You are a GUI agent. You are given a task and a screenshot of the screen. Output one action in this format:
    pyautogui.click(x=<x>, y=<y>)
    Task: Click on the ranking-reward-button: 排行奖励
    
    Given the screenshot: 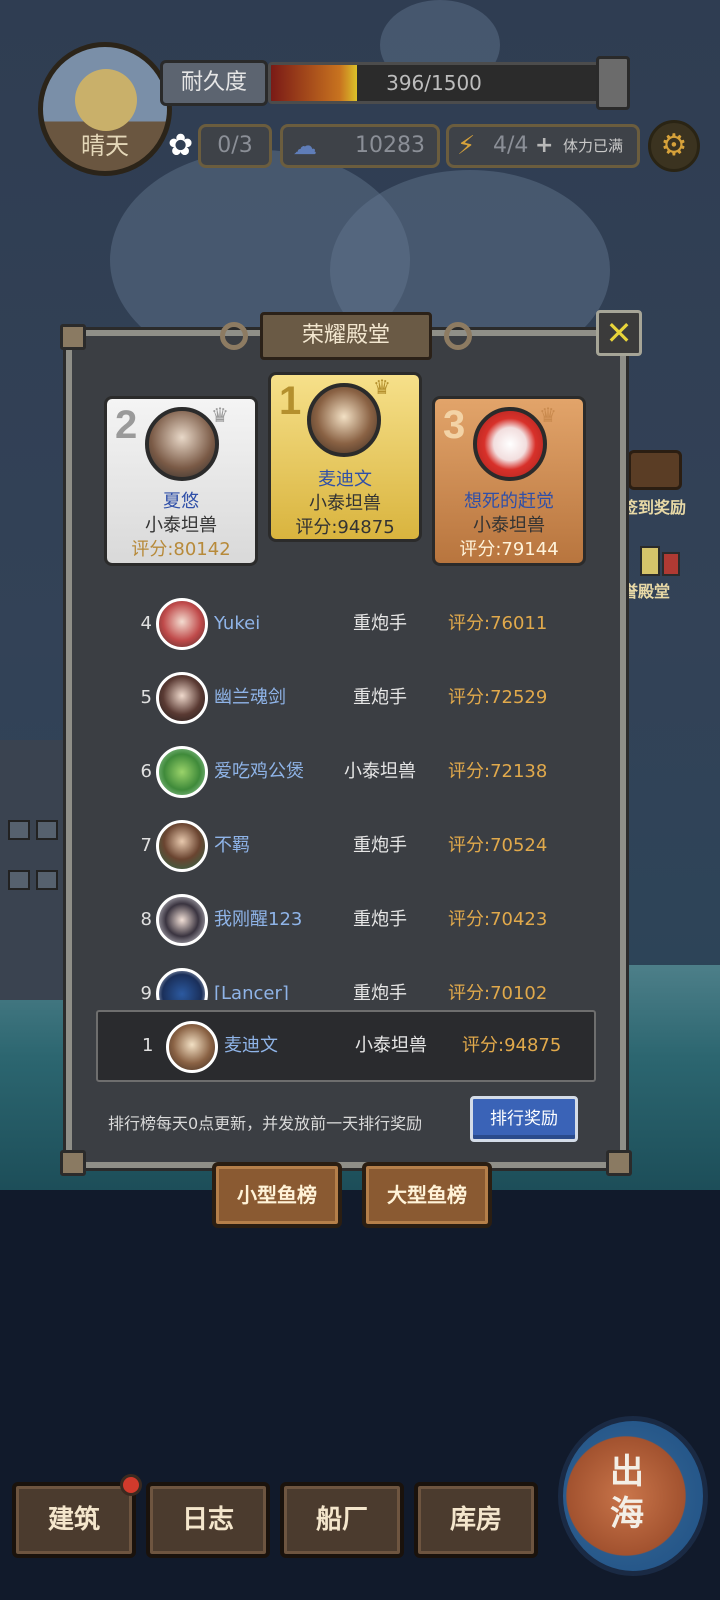 What is the action you would take?
    pyautogui.click(x=524, y=1119)
    